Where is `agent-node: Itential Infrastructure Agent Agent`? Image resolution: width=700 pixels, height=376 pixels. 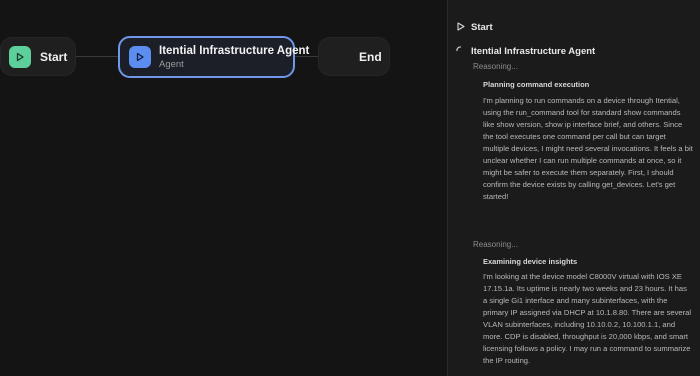
agent-node: Itential Infrastructure Agent Agent is located at coordinates (213, 57).